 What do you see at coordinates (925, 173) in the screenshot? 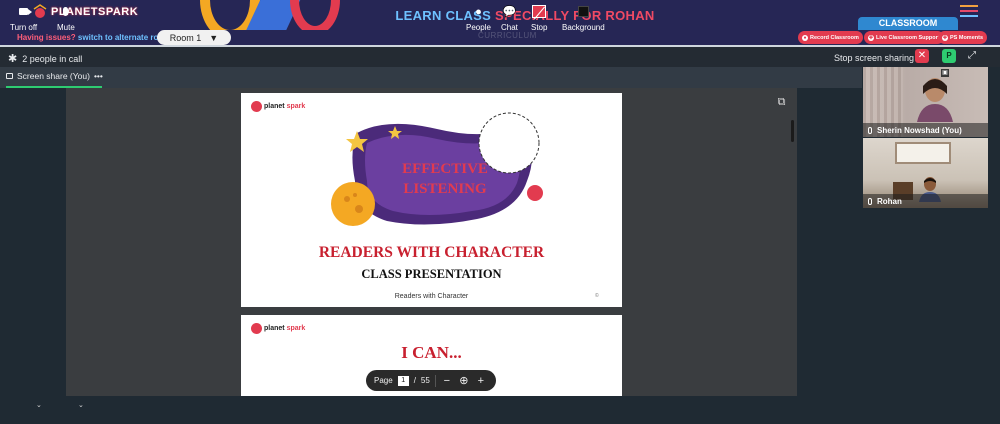
I see `participant-tile: Rohan` at bounding box center [925, 173].